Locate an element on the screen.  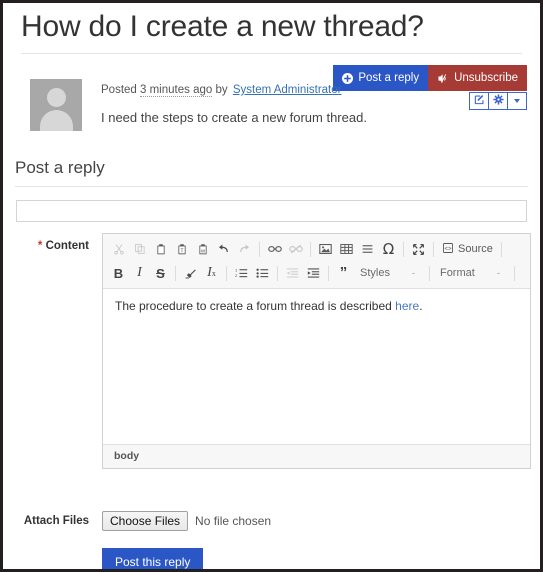
format-dropdown-arrow: - is located at coordinates (498, 273).